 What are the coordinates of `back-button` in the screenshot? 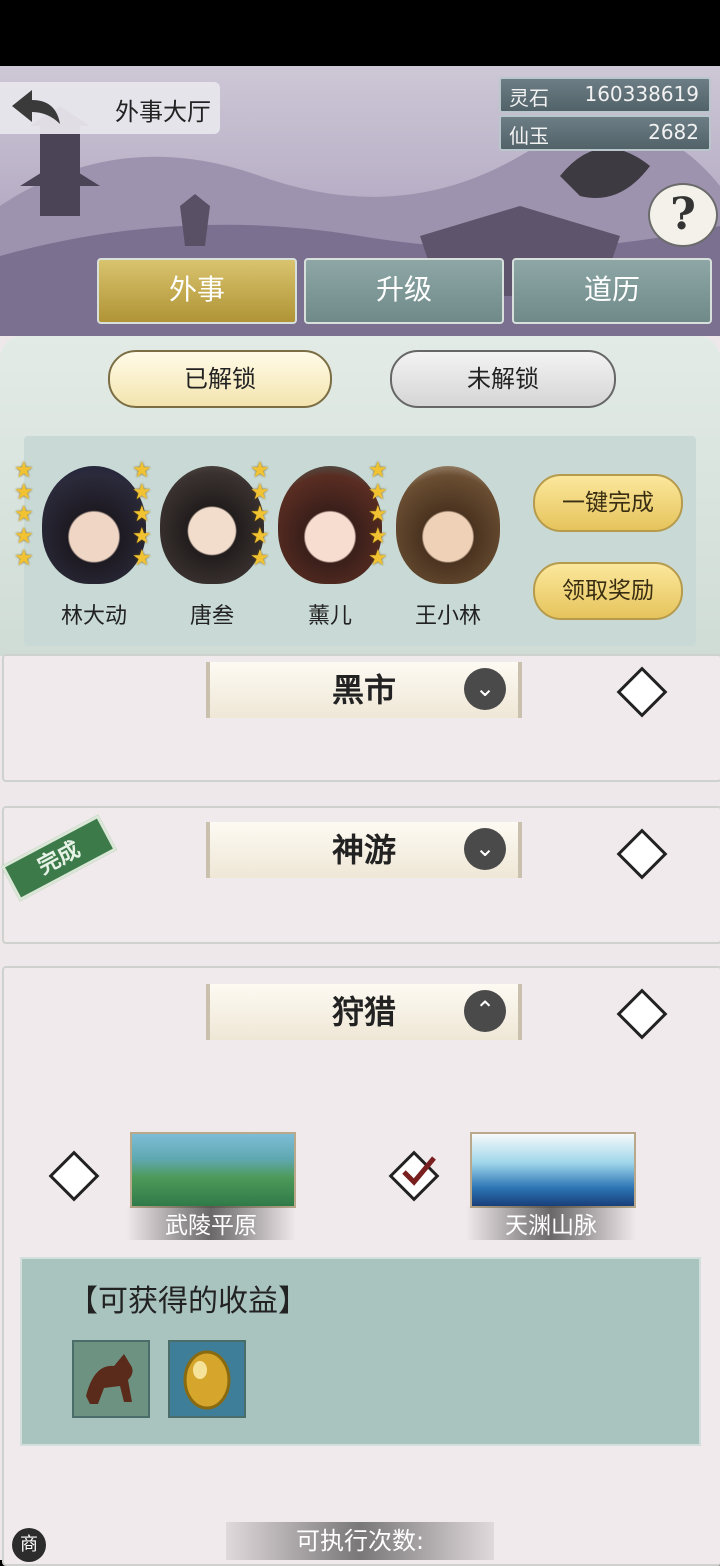 It's located at (36, 108).